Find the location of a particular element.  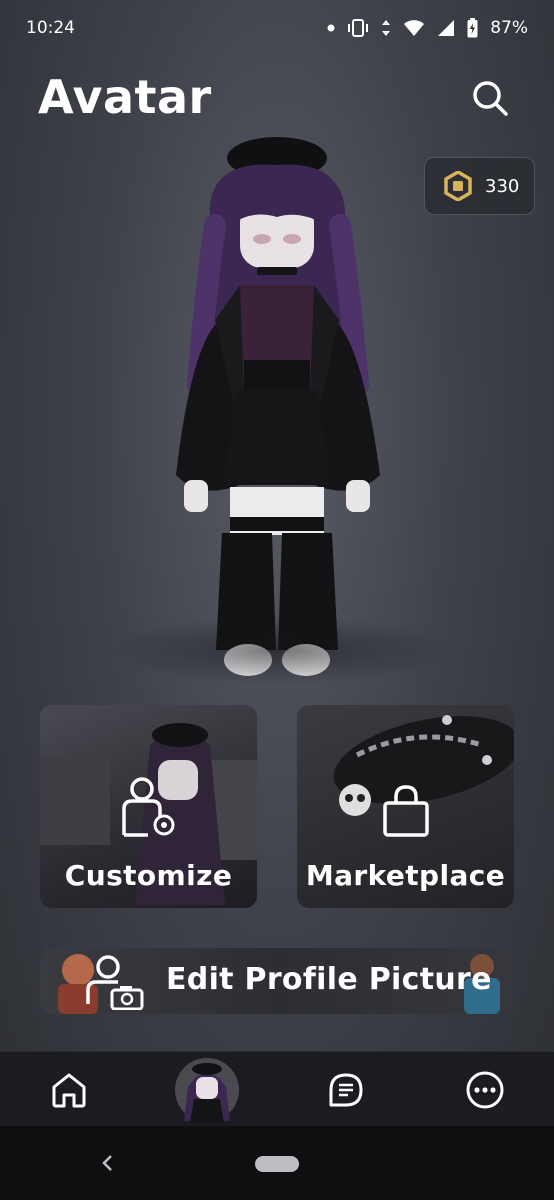

more-icon is located at coordinates (485, 1089).